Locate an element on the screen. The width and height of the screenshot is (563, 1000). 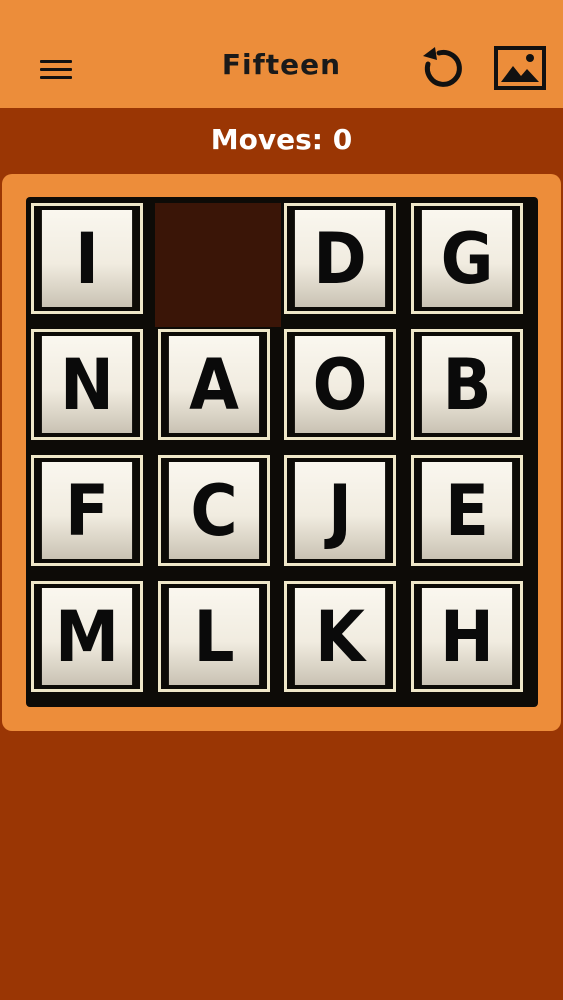
moves-counter: Moves: 0 is located at coordinates (281, 139).